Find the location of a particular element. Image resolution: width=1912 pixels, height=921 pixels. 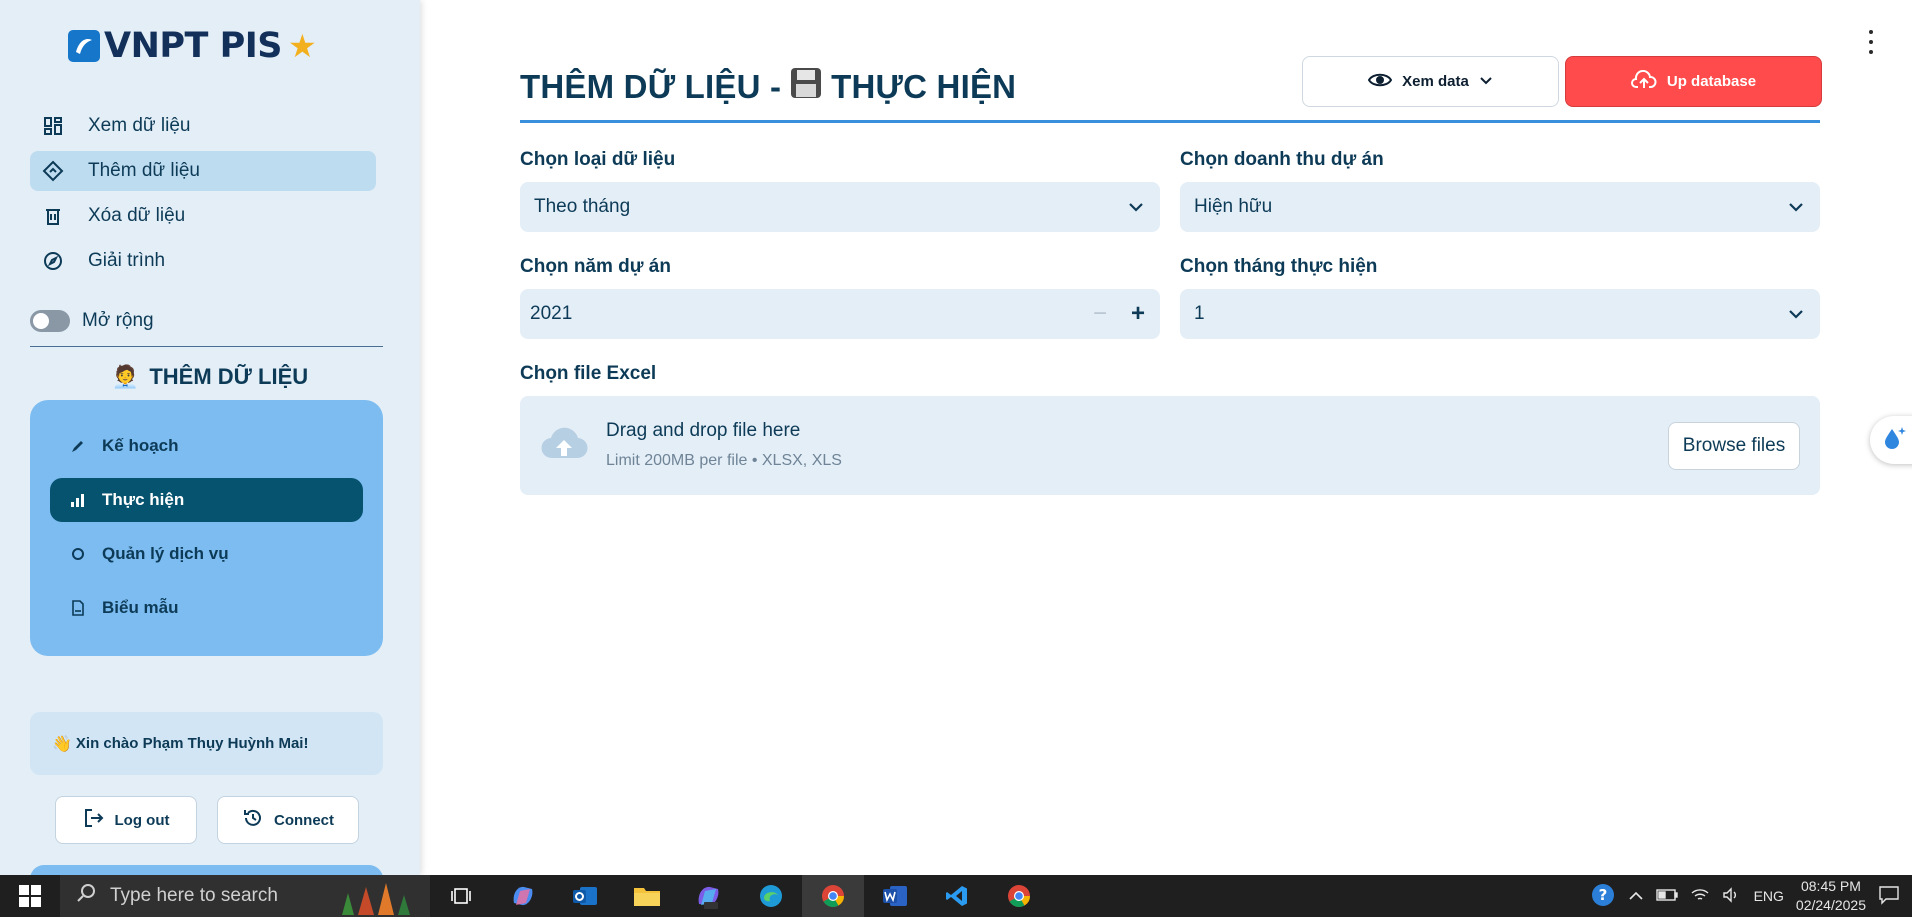

page-title: THÊM DỮ LIỆU - THỰC HIỆN is located at coordinates (768, 87).